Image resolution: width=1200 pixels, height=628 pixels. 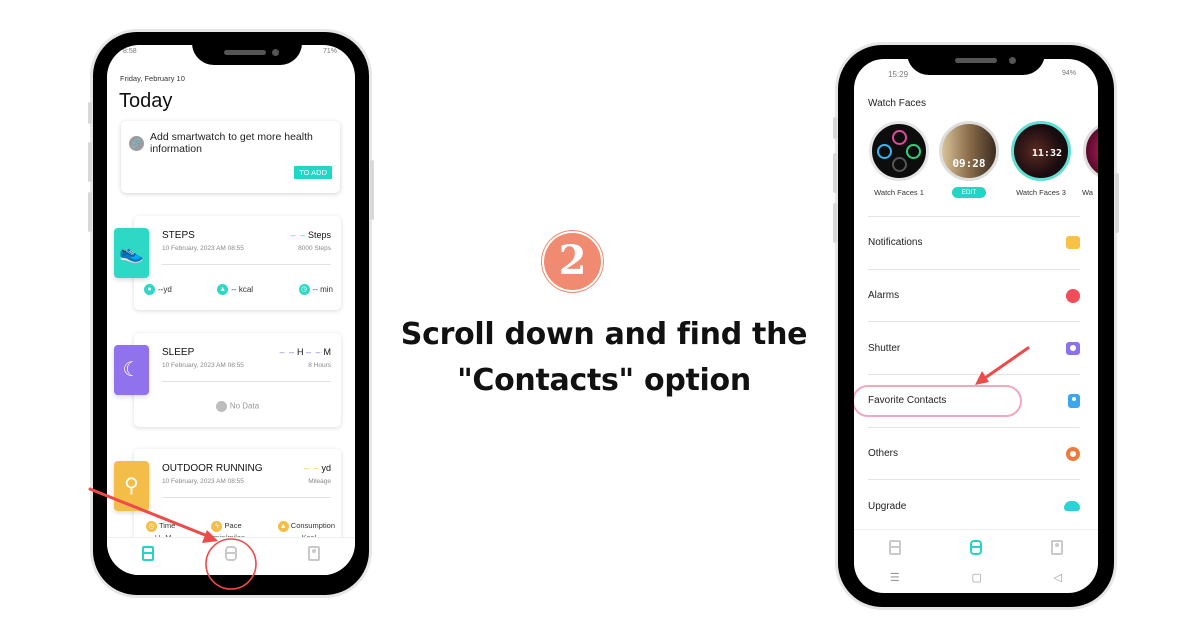 I want to click on status-time: 8:58, so click(x=130, y=51).